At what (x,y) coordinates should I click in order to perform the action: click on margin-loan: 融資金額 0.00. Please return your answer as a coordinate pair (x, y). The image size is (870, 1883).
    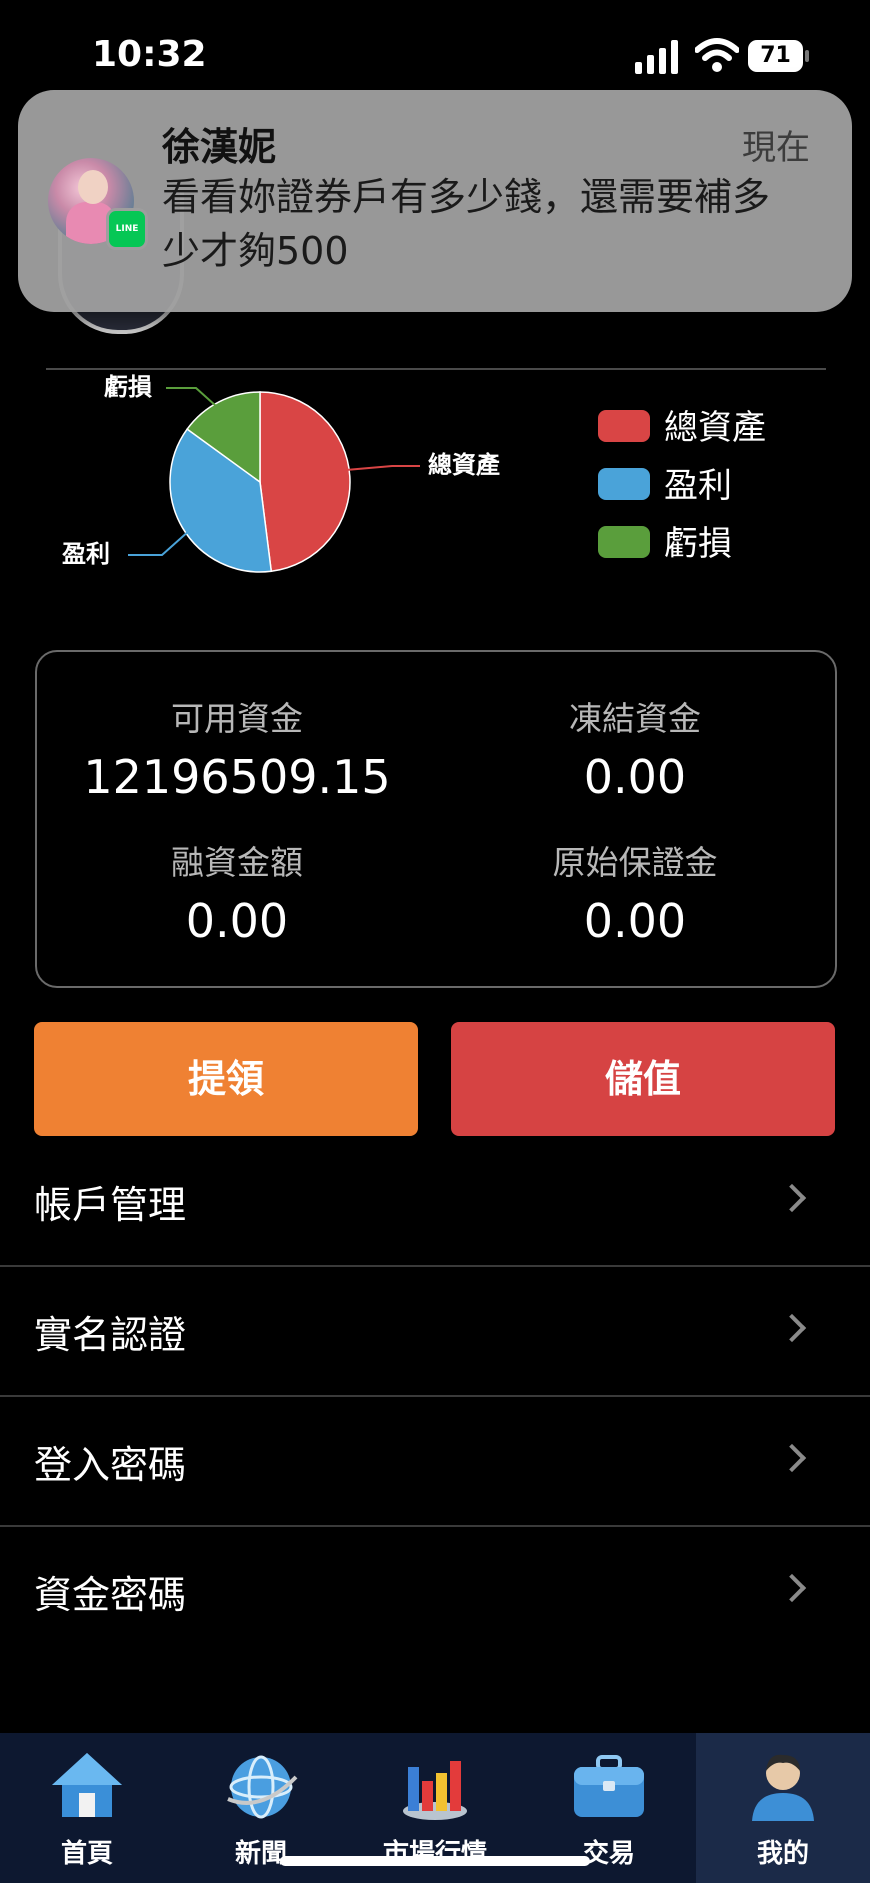
    Looking at the image, I should click on (237, 892).